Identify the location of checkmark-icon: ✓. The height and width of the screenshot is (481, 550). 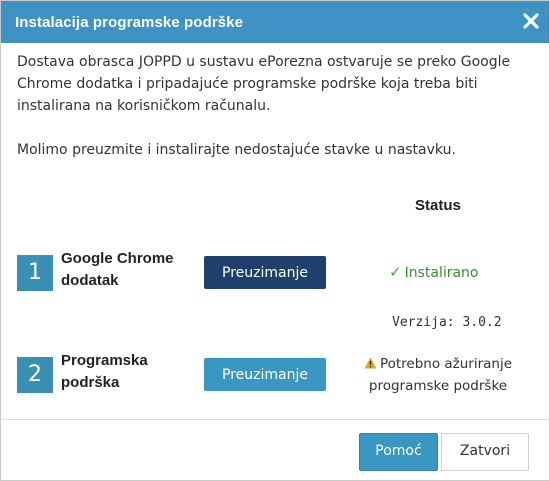
(395, 272).